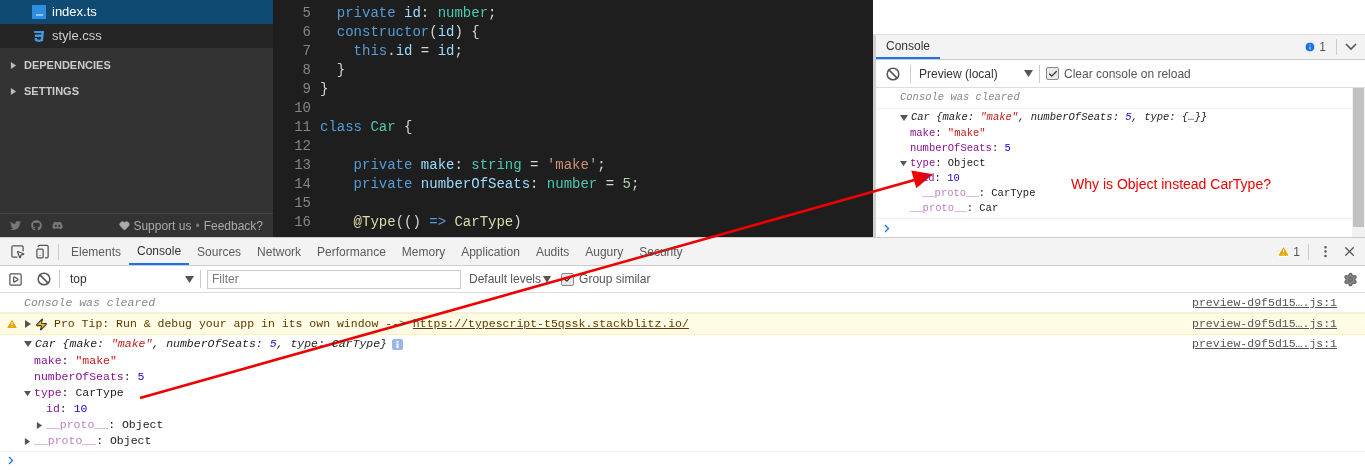 The image size is (1365, 470). What do you see at coordinates (77, 36) in the screenshot?
I see `file-name: style.css` at bounding box center [77, 36].